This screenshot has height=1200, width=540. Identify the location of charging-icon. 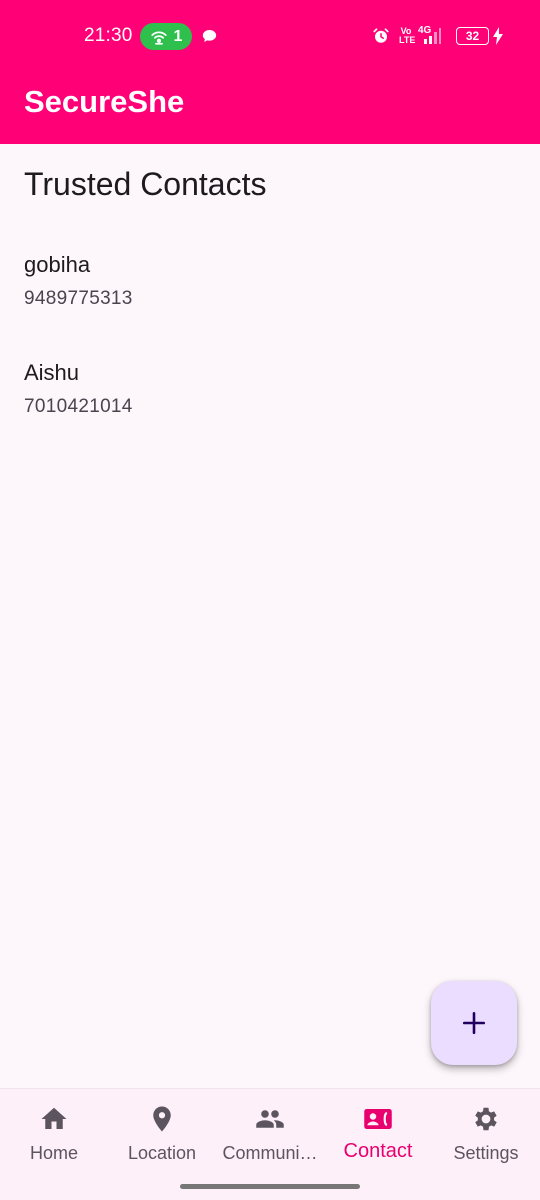
(498, 36).